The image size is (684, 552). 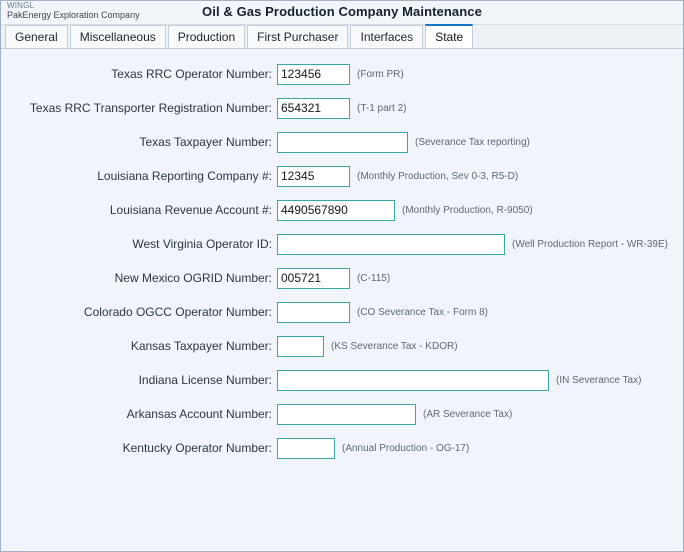 I want to click on tab-first-purchaser: First Purchaser, so click(x=298, y=36).